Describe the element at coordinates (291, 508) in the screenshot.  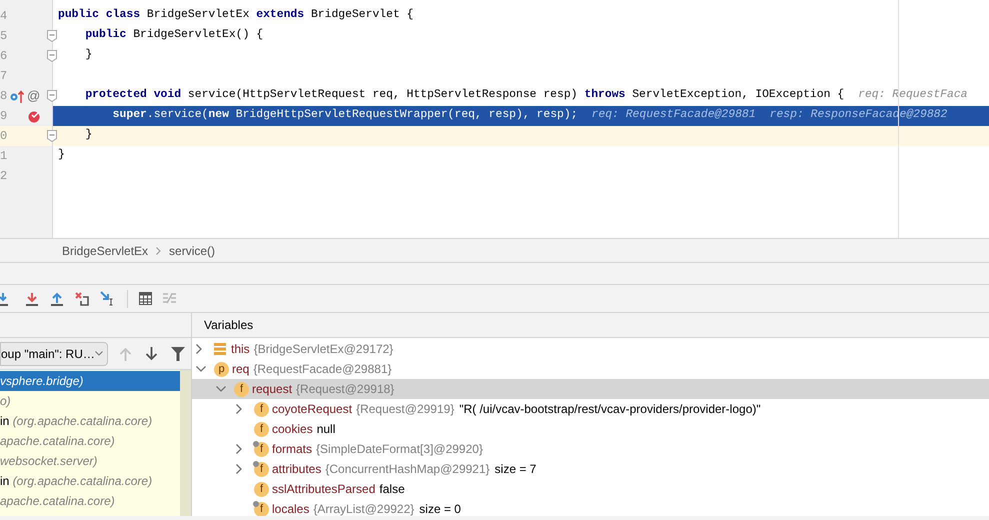
I see `variable-name: locales` at that location.